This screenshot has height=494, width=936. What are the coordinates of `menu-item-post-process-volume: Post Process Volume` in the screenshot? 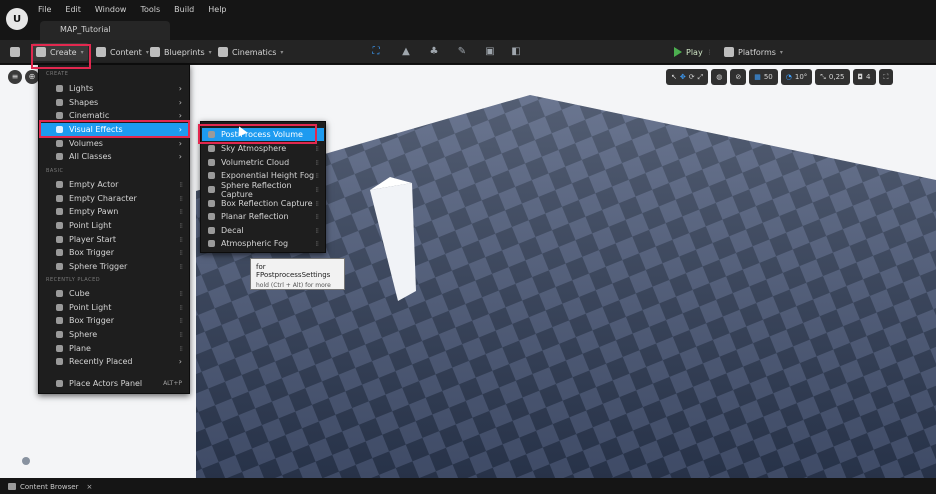 It's located at (263, 134).